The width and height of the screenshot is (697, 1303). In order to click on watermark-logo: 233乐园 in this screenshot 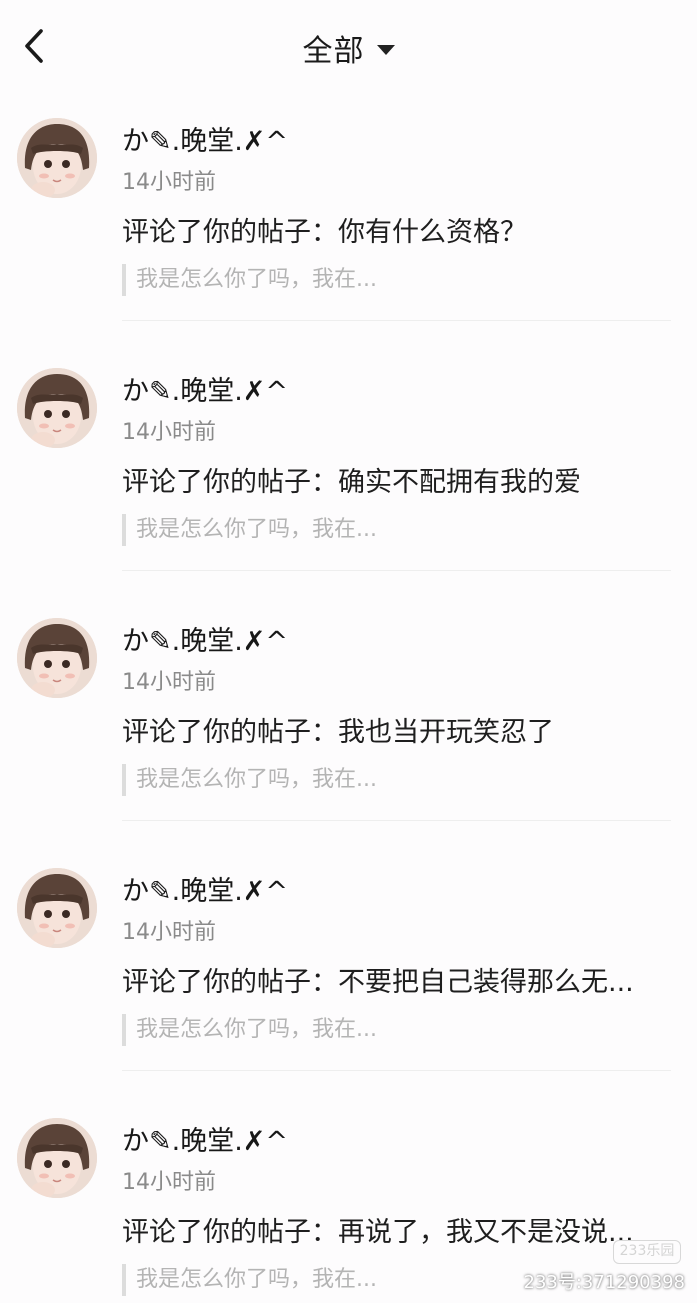, I will do `click(647, 1252)`.